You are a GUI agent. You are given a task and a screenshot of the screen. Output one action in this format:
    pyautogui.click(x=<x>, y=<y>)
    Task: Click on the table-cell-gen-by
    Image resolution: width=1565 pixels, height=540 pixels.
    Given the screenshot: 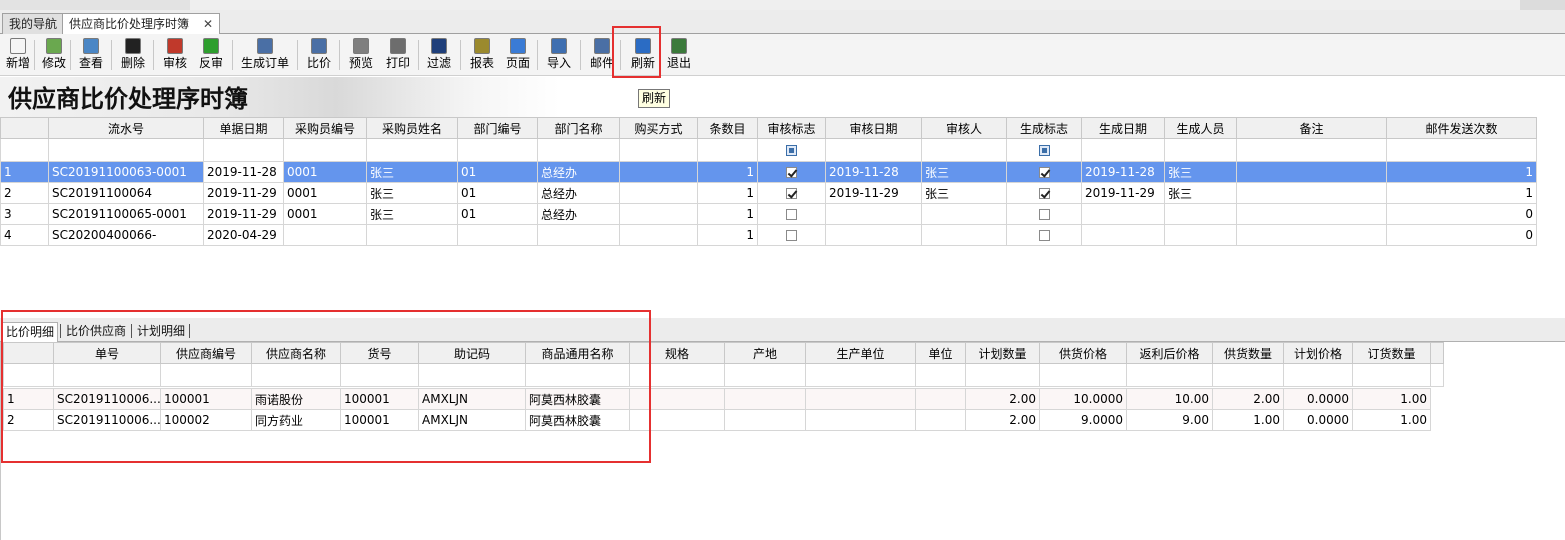 What is the action you would take?
    pyautogui.click(x=1200, y=235)
    